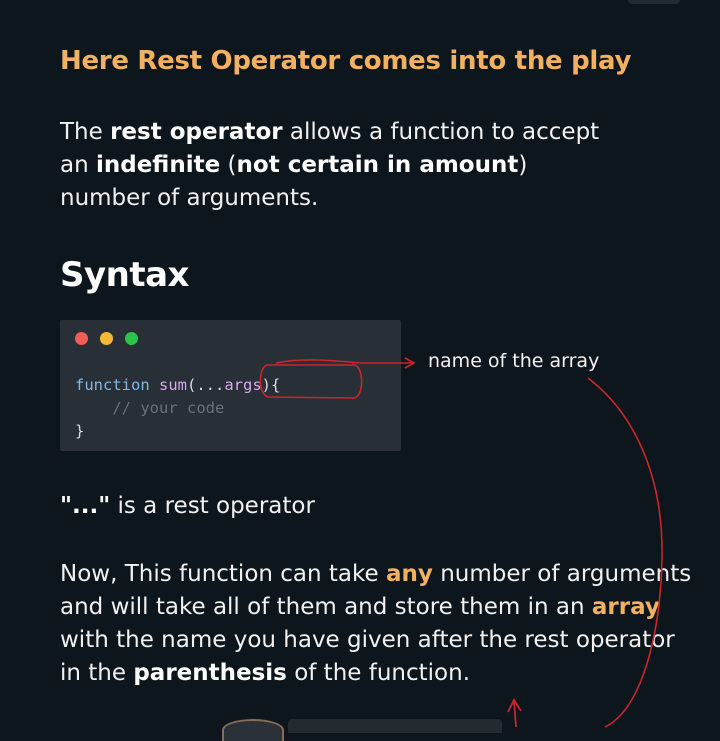 This screenshot has height=741, width=720. I want to click on code-window: function sum(...args){ // your code }, so click(230, 385).